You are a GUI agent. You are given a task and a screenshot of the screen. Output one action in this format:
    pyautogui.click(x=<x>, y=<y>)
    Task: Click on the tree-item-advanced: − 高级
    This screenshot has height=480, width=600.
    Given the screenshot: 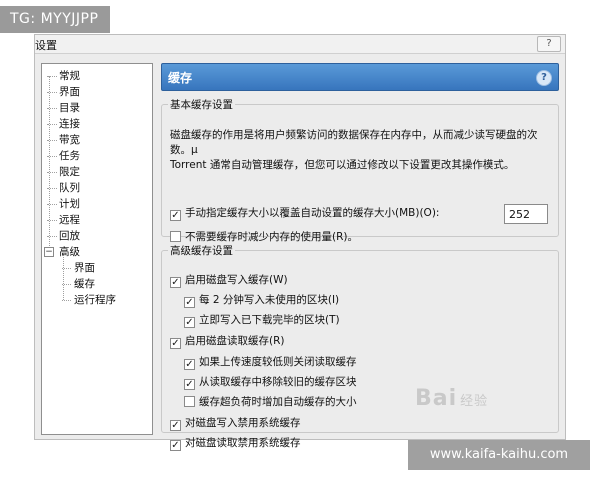 What is the action you would take?
    pyautogui.click(x=62, y=252)
    